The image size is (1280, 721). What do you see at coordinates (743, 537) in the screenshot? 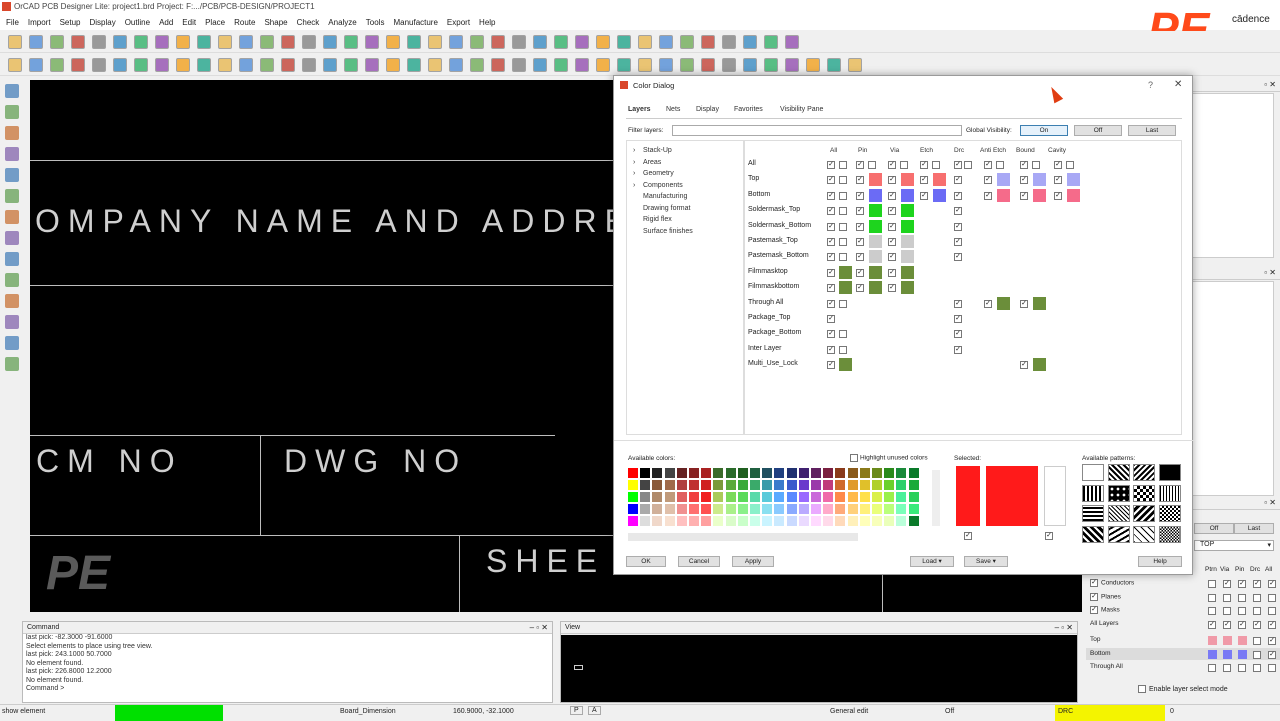
I see `palette-hscroll` at bounding box center [743, 537].